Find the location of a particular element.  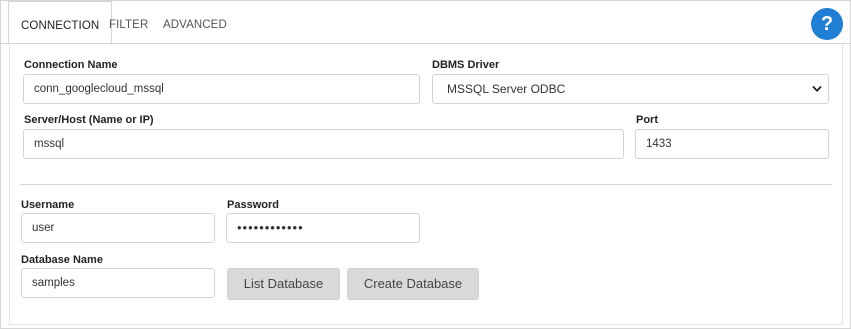

port-label: Port is located at coordinates (647, 120).